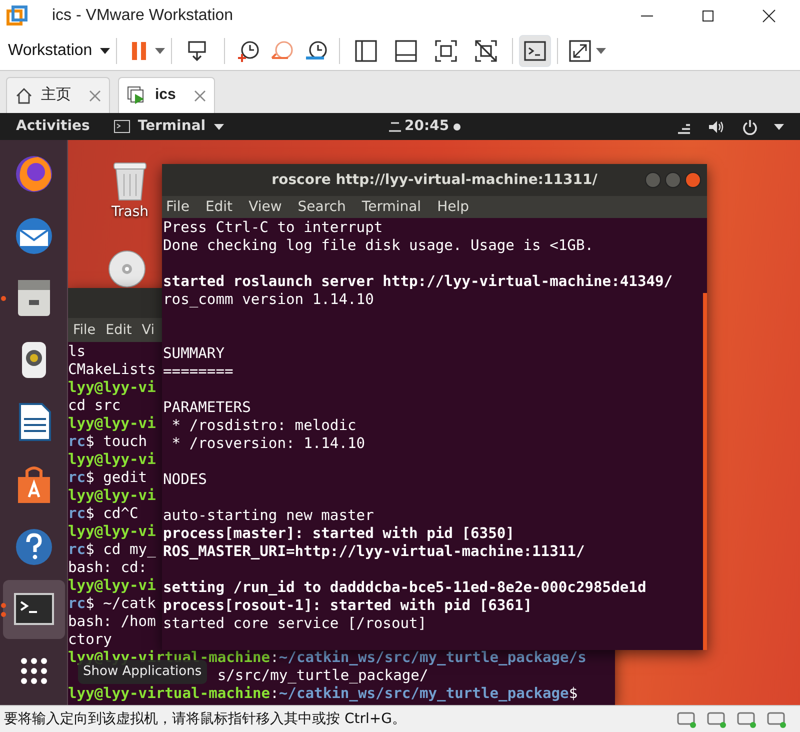 The height and width of the screenshot is (732, 800). What do you see at coordinates (268, 444) in the screenshot?
I see `terminal-line: * /rosversion: 1.14.10` at bounding box center [268, 444].